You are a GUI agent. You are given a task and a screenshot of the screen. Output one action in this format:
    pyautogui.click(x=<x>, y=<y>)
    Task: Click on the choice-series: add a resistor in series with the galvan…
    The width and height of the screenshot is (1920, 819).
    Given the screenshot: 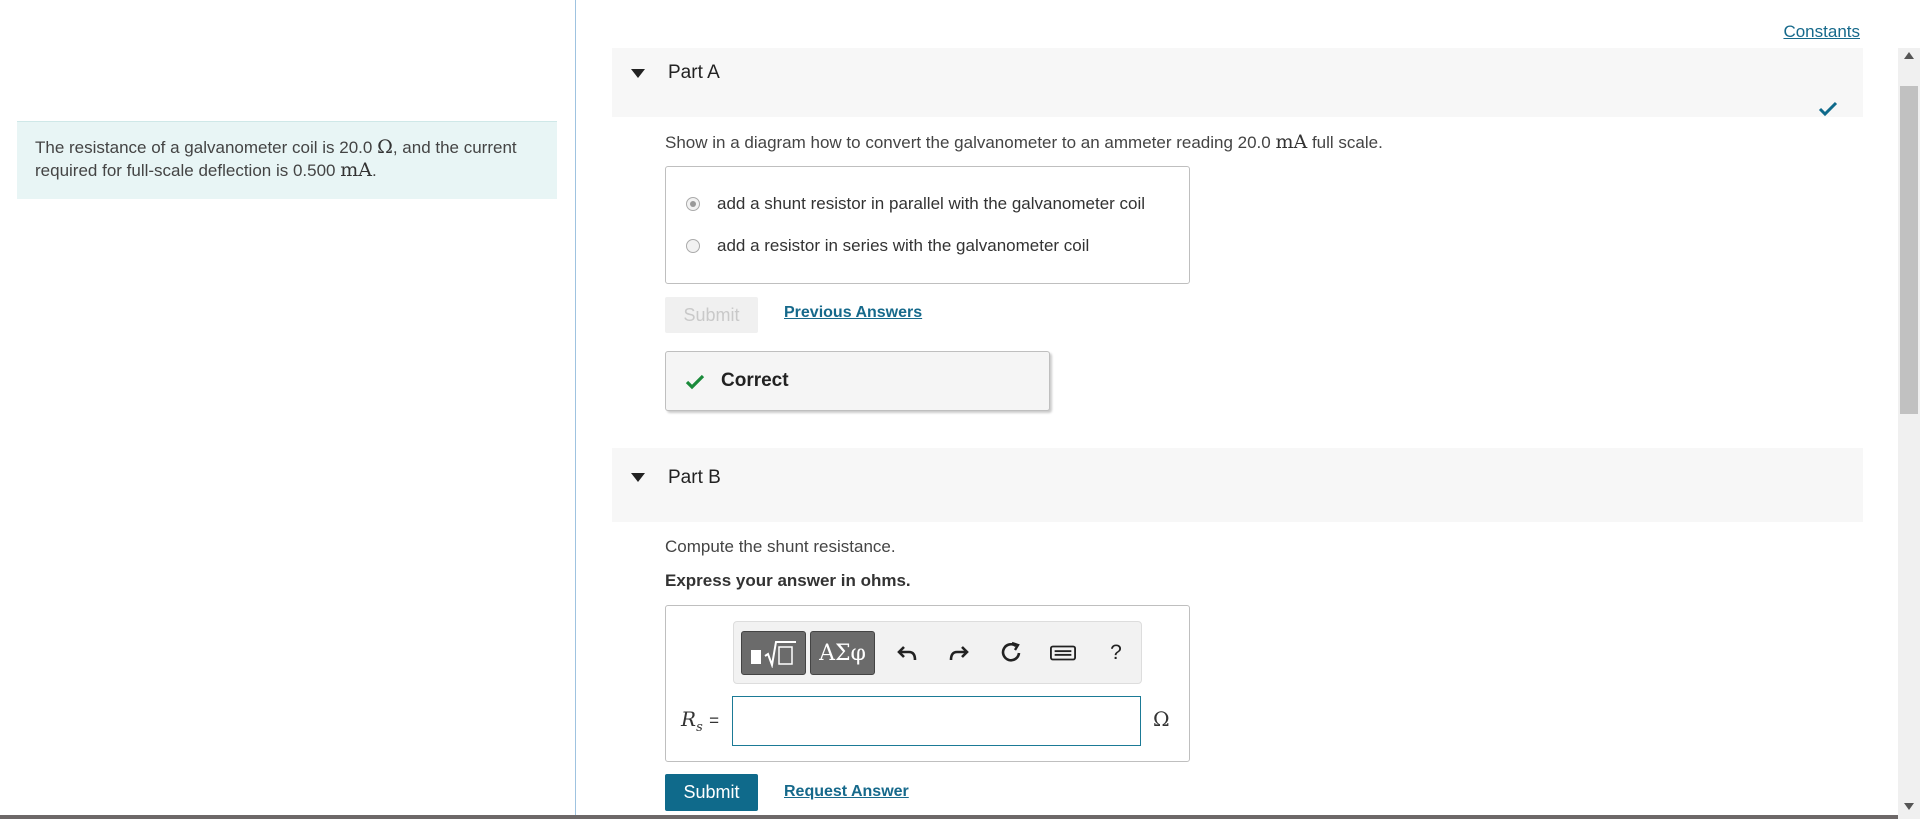 What is the action you would take?
    pyautogui.click(x=887, y=246)
    